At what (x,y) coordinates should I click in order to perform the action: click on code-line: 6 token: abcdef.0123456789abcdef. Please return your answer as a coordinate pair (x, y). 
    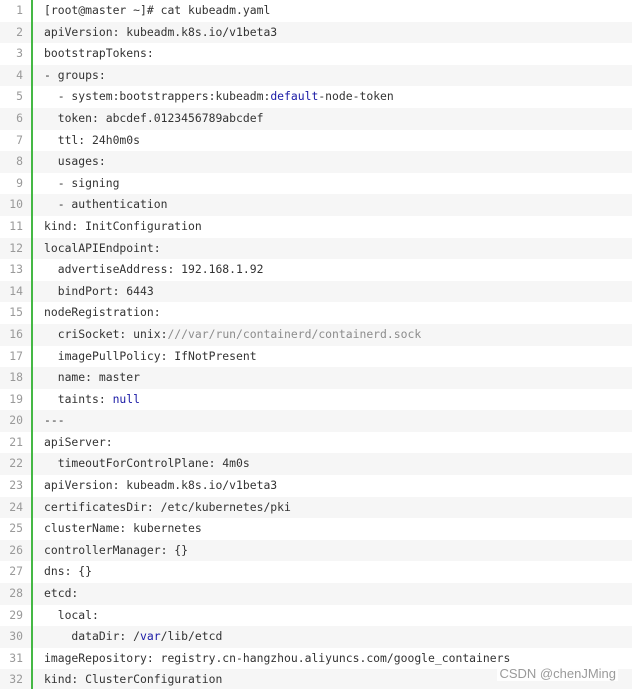
    Looking at the image, I should click on (316, 118).